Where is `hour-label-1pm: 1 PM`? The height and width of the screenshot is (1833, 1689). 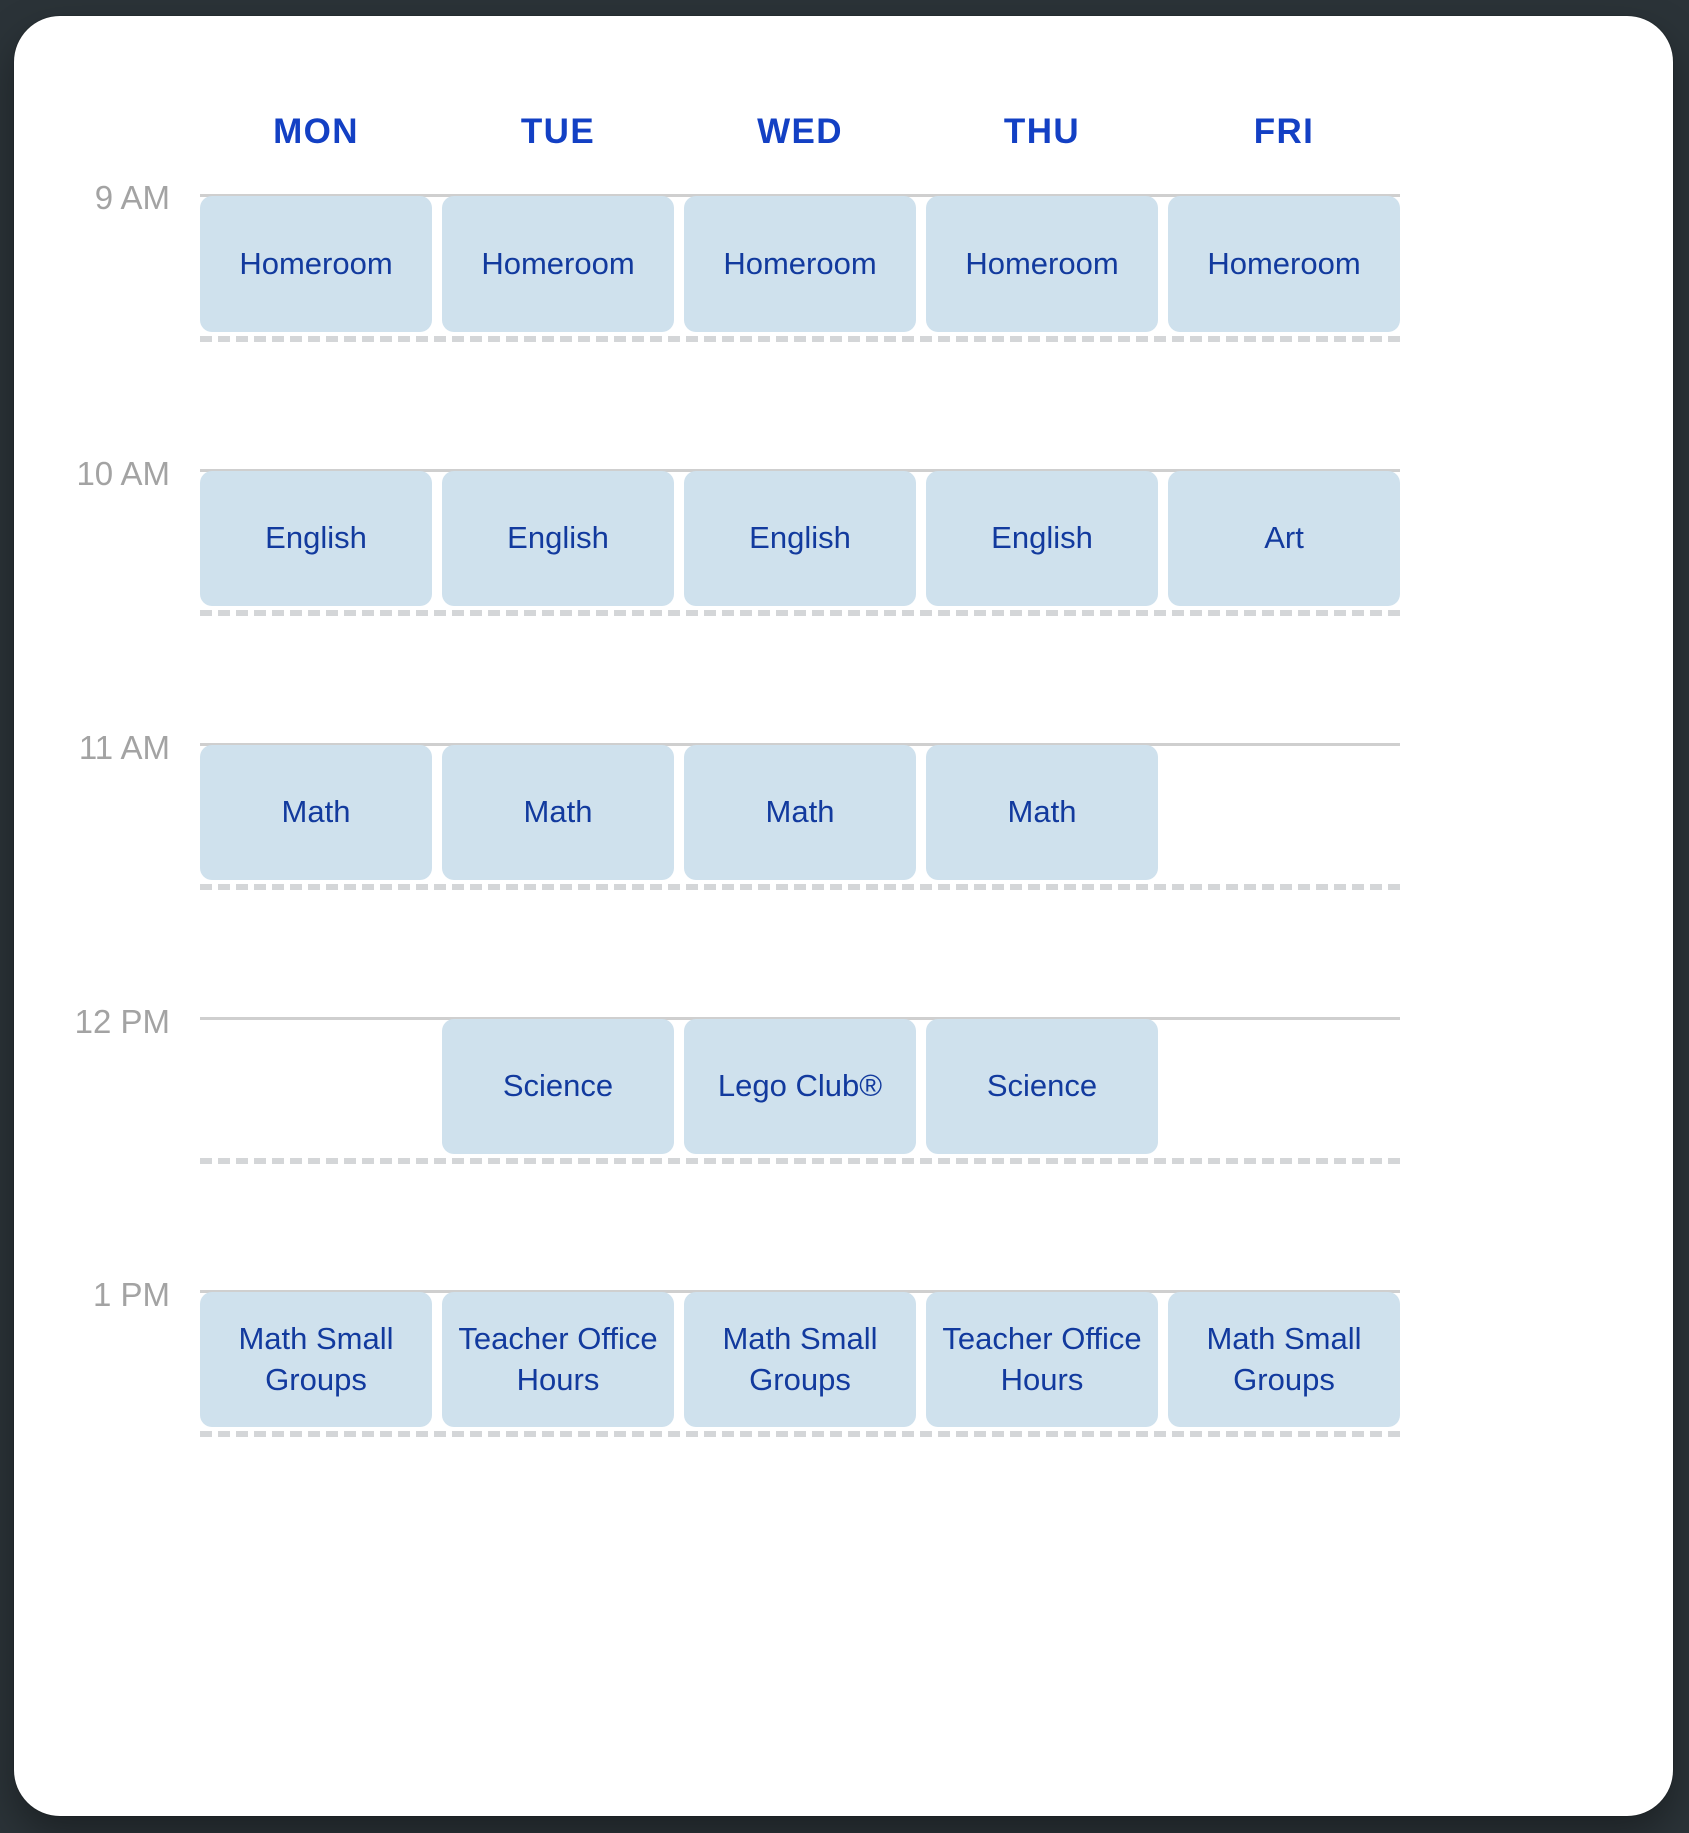 hour-label-1pm: 1 PM is located at coordinates (131, 1294).